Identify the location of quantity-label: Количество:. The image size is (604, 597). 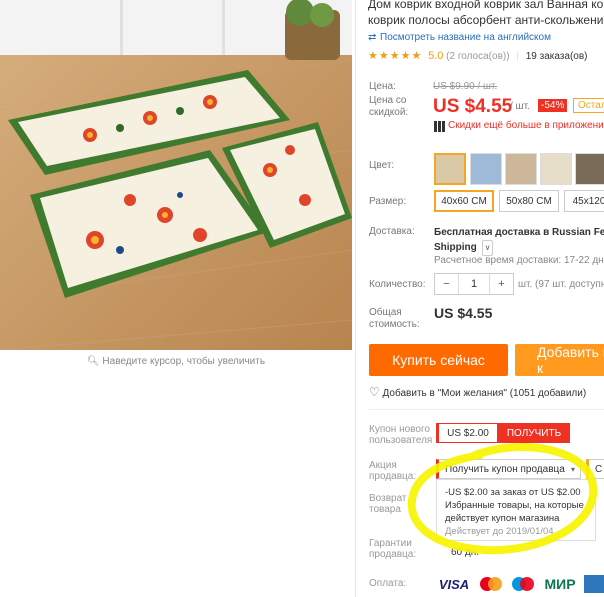
(397, 284).